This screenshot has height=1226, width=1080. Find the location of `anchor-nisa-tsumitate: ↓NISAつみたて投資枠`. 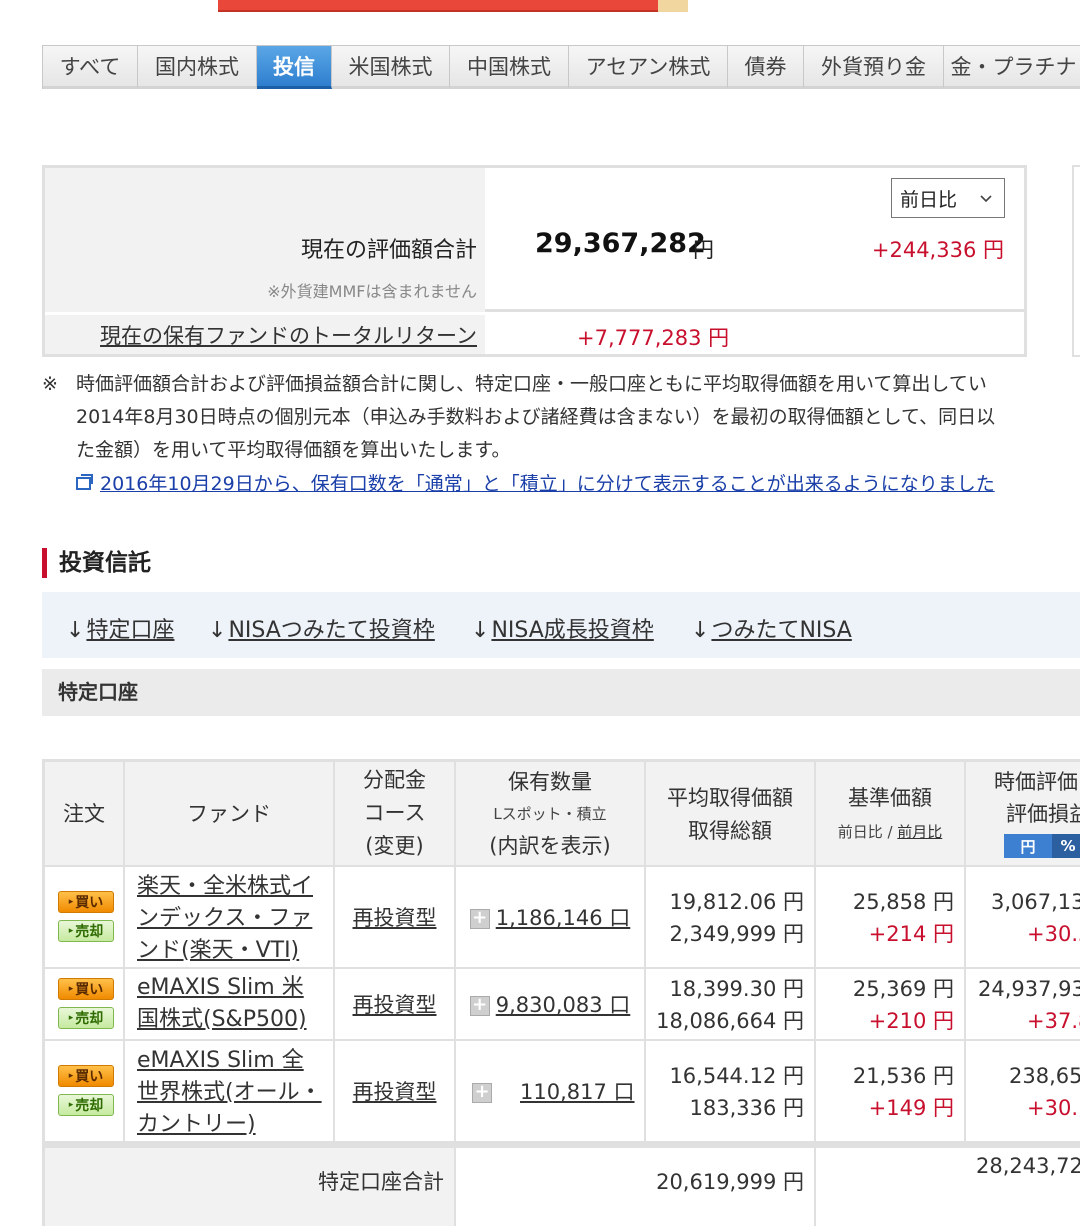

anchor-nisa-tsumitate: ↓NISAつみたて投資枠 is located at coordinates (321, 628).